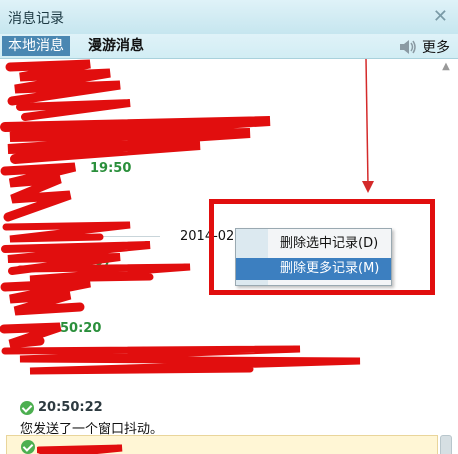  Describe the element at coordinates (36, 46) in the screenshot. I see `tab-local-messages: 本地消息` at that location.